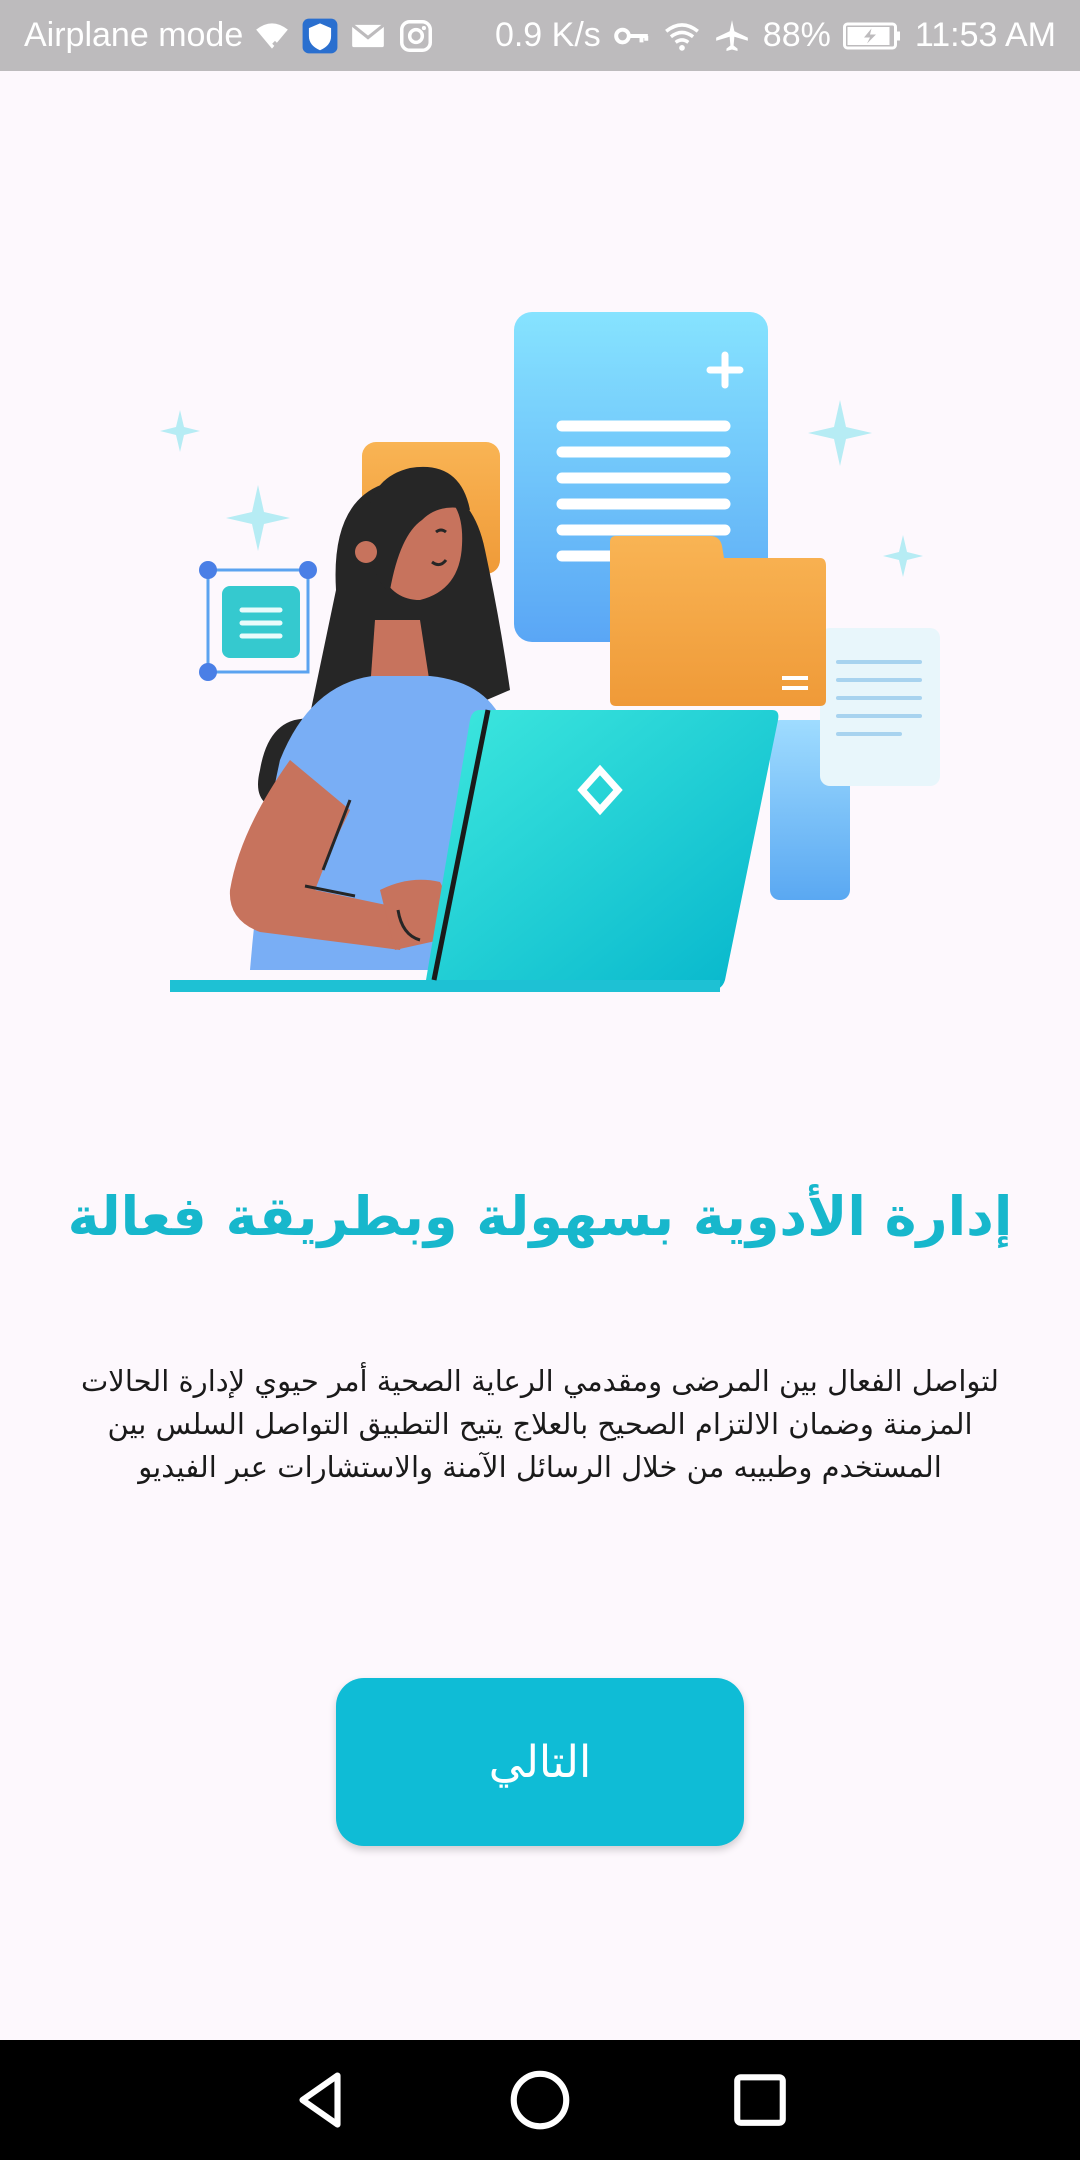 This screenshot has width=1080, height=2160. What do you see at coordinates (320, 2100) in the screenshot?
I see `back-icon` at bounding box center [320, 2100].